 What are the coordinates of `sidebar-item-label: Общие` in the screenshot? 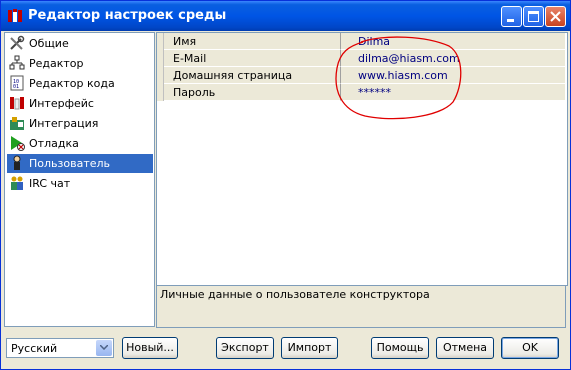 It's located at (49, 43).